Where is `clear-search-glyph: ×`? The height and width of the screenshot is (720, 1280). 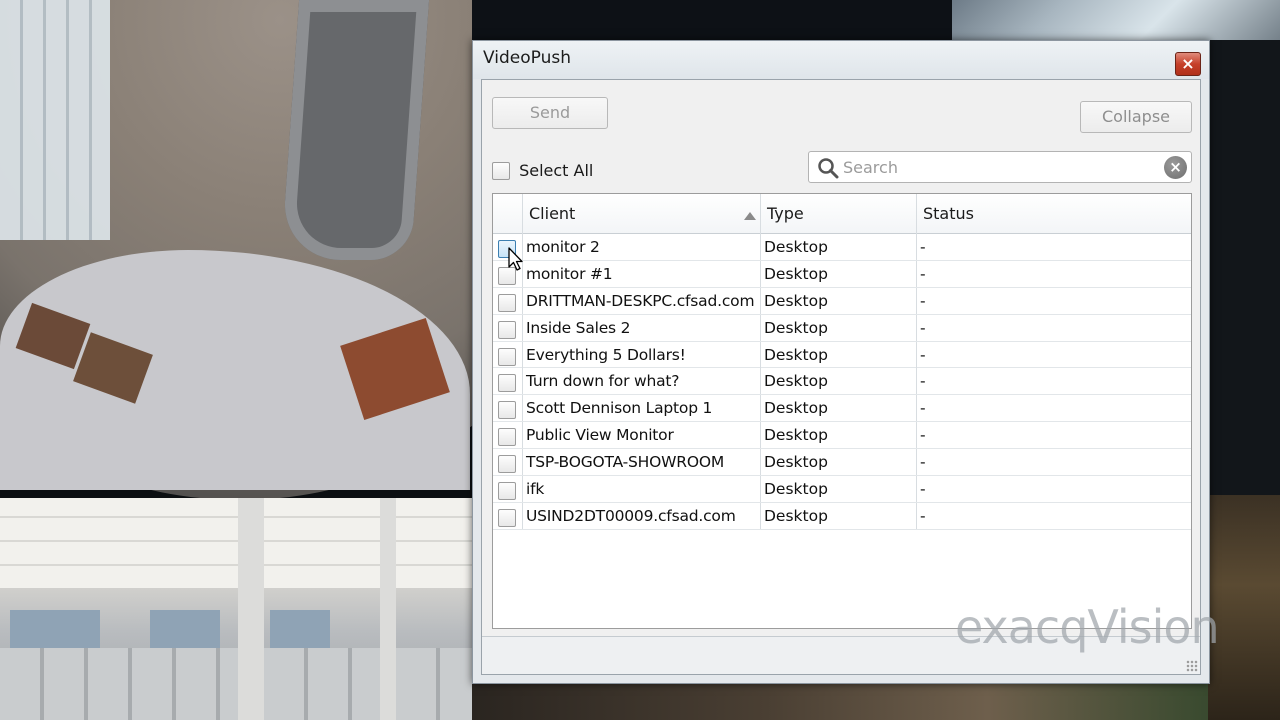 clear-search-glyph: × is located at coordinates (1175, 167).